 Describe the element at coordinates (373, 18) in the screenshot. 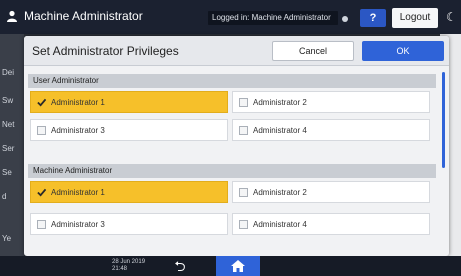

I see `help-button: ?` at that location.